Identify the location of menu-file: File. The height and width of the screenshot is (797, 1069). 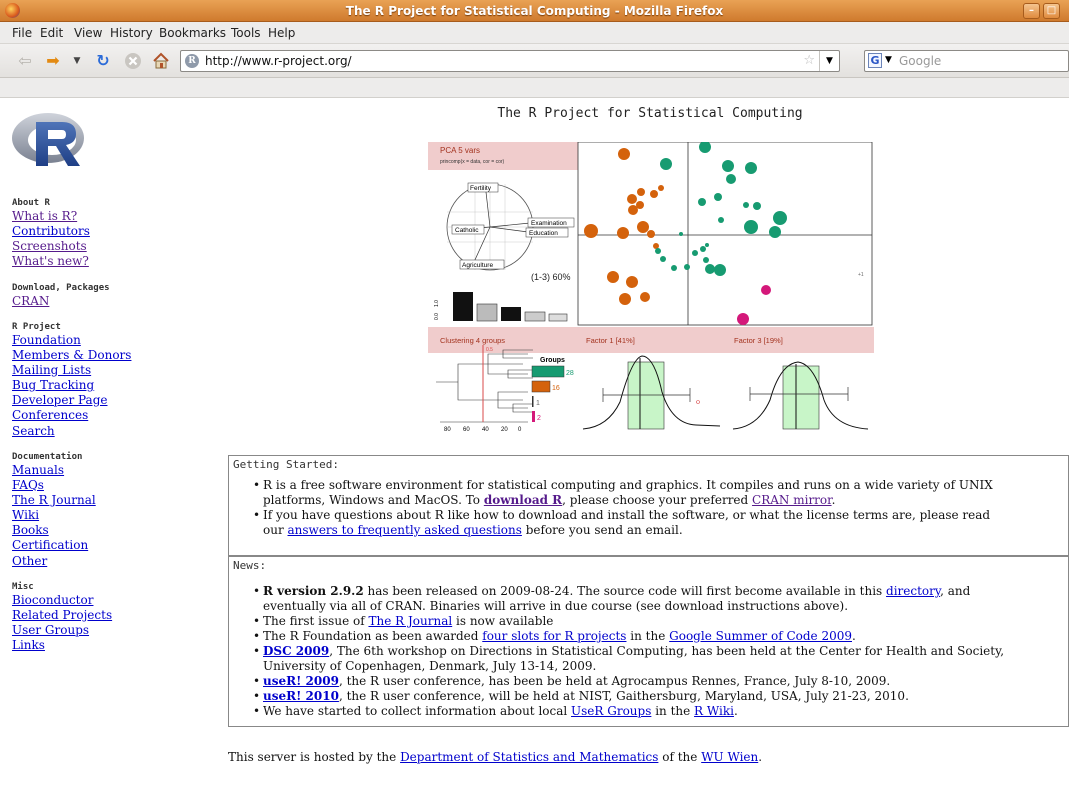
(22, 33).